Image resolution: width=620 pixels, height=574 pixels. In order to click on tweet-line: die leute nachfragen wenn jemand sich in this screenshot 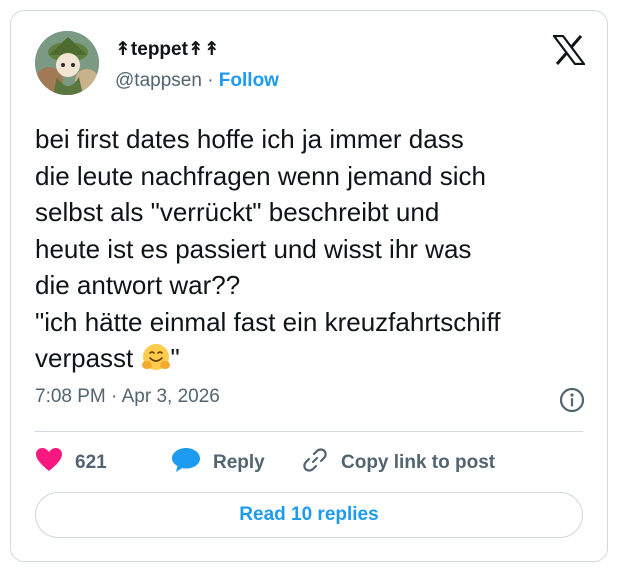, I will do `click(260, 175)`.